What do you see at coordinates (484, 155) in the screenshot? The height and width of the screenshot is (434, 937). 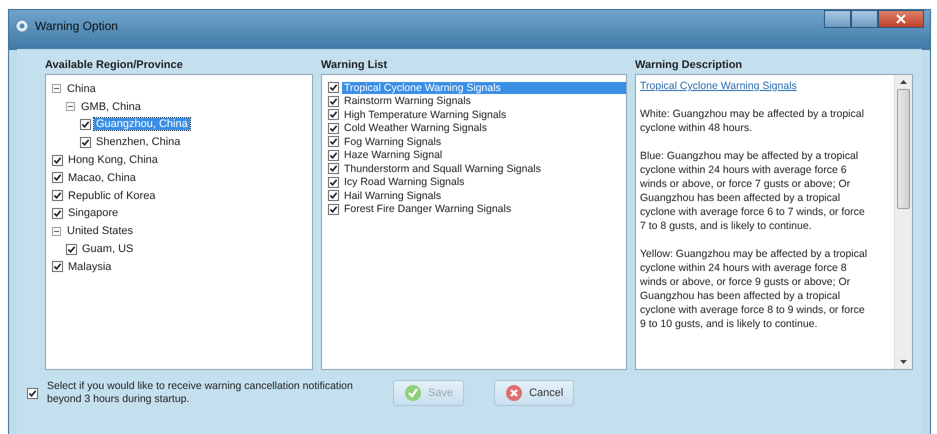 I see `list-item: Haze Warning Signal` at bounding box center [484, 155].